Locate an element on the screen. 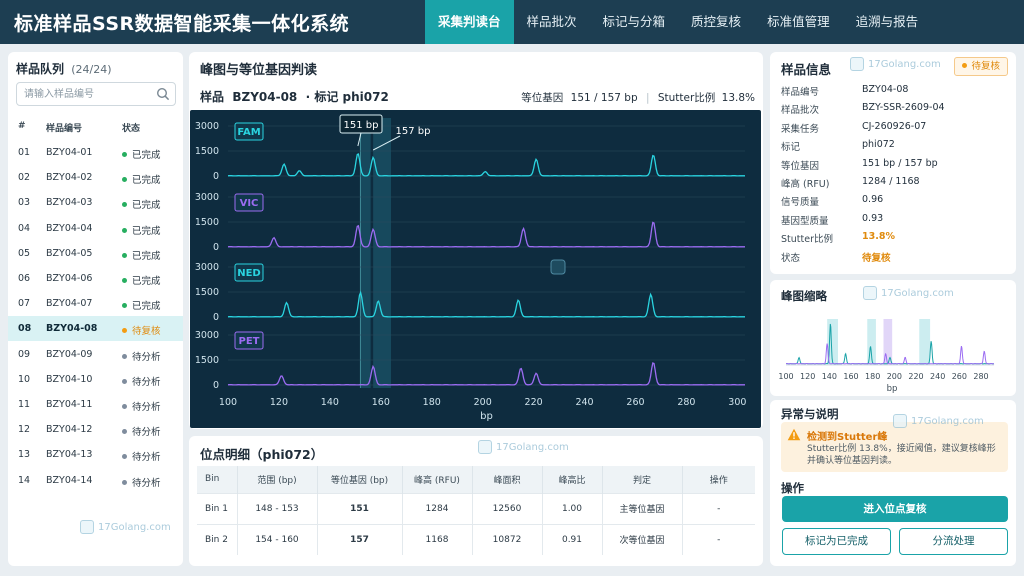 The width and height of the screenshot is (1024, 576). stutter-label: Stutter比例 is located at coordinates (686, 98).